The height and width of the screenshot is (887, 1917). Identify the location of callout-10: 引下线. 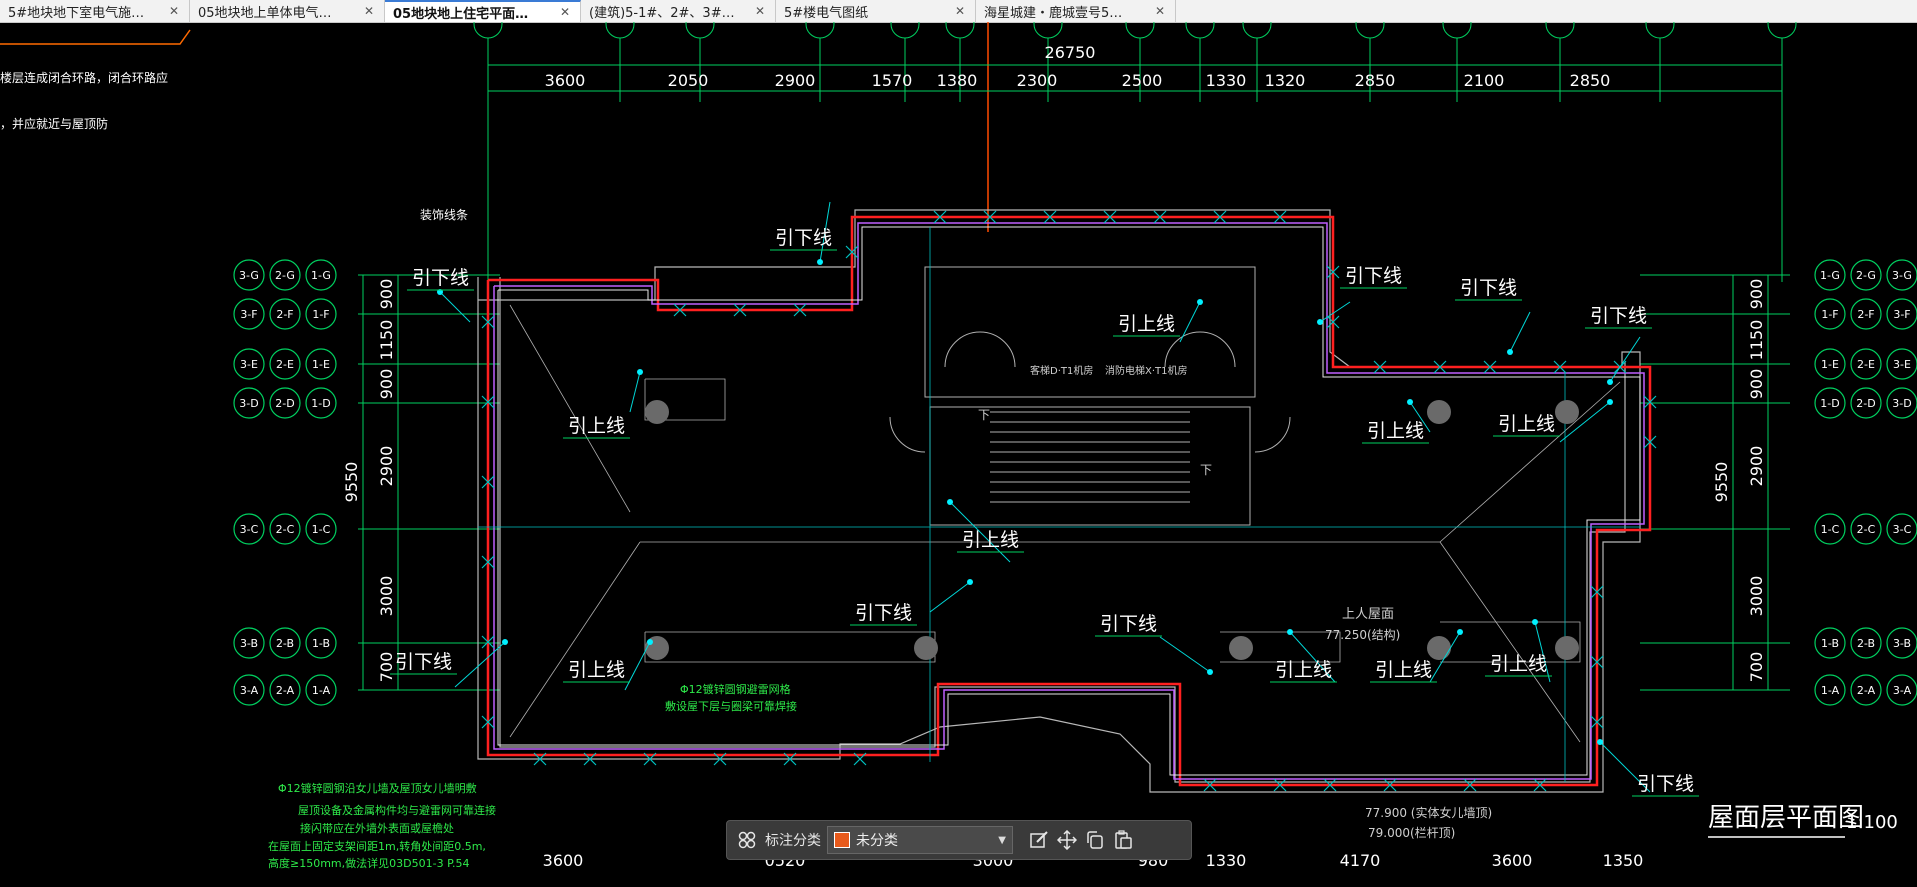
(911, 602).